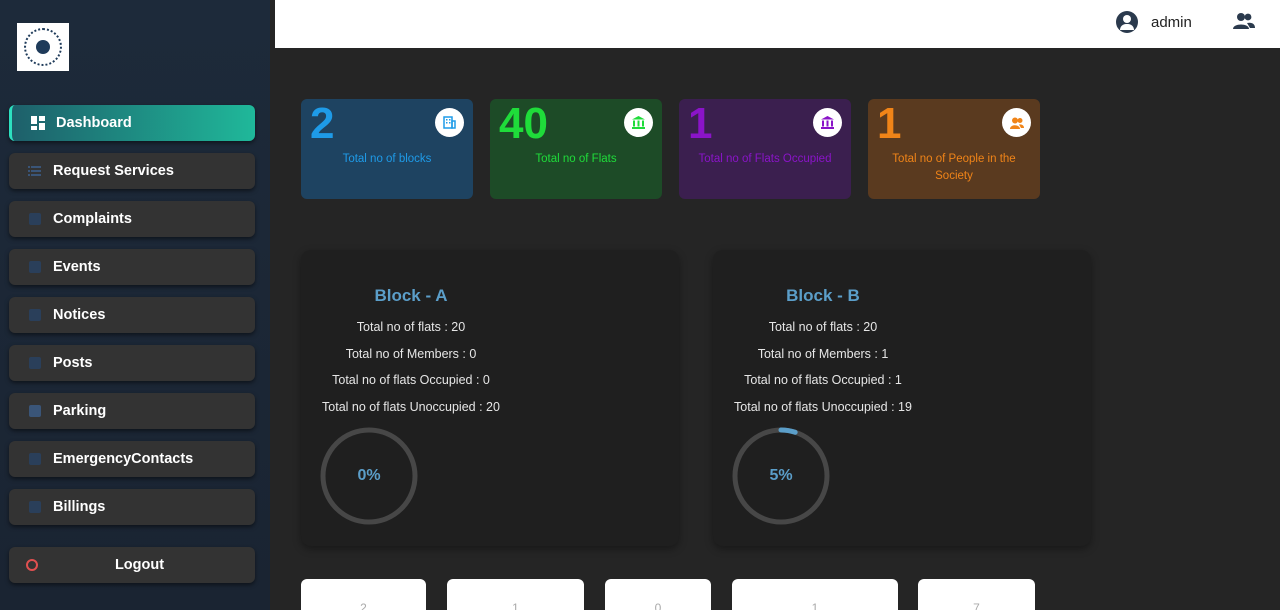 Image resolution: width=1280 pixels, height=610 pixels. I want to click on sidebar-item-label: Notices, so click(79, 315).